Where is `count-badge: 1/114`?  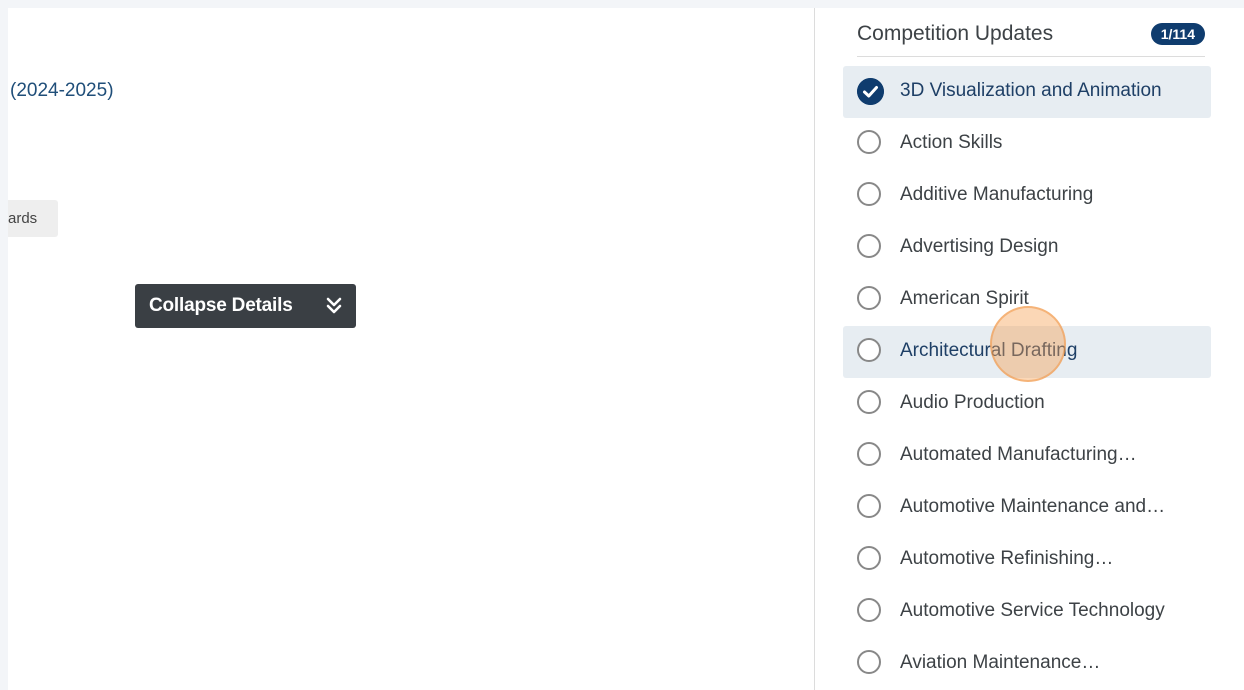 count-badge: 1/114 is located at coordinates (1177, 34).